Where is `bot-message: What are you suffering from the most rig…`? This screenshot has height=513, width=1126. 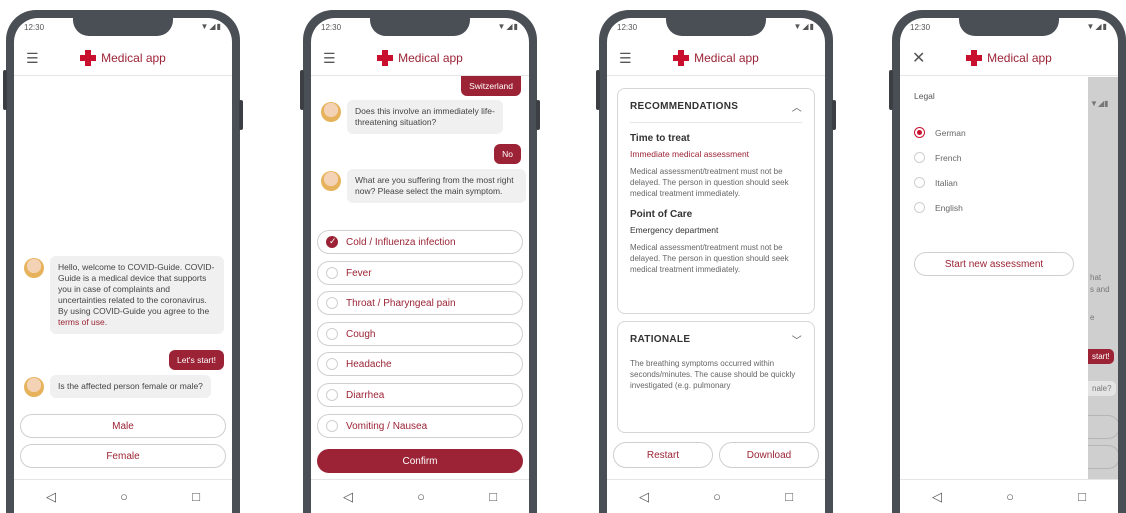
bot-message: What are you suffering from the most rig… is located at coordinates (423, 186).